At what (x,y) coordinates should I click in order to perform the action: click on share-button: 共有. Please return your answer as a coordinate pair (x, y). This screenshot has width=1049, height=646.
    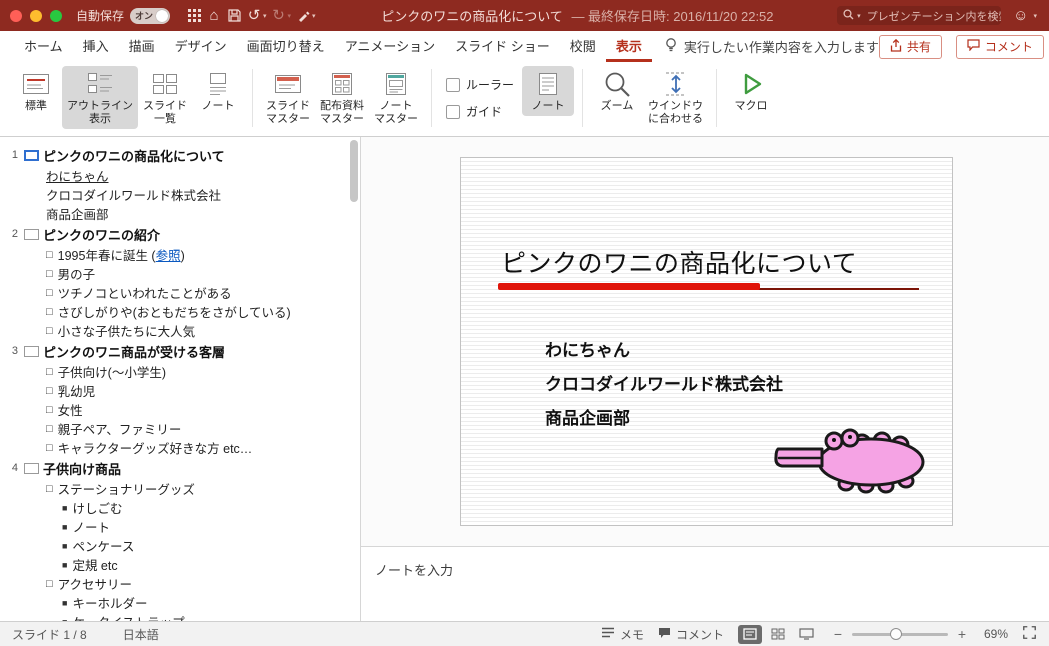
    Looking at the image, I should click on (910, 46).